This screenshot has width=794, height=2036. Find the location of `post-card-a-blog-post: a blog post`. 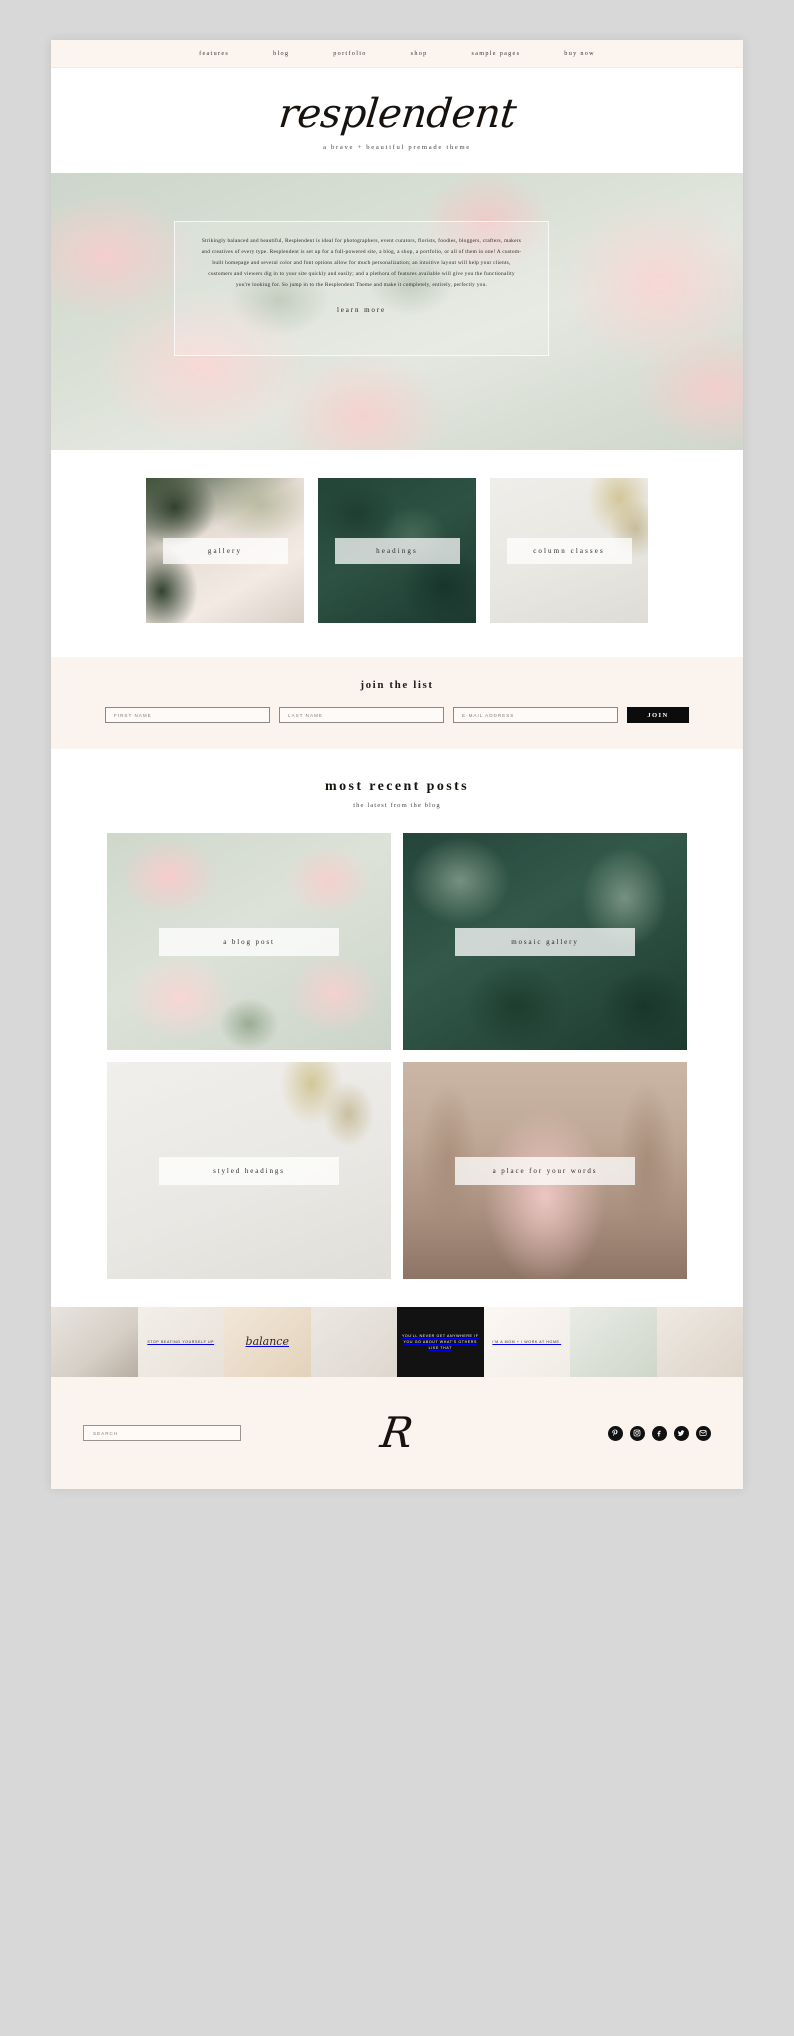

post-card-a-blog-post: a blog post is located at coordinates (249, 941).